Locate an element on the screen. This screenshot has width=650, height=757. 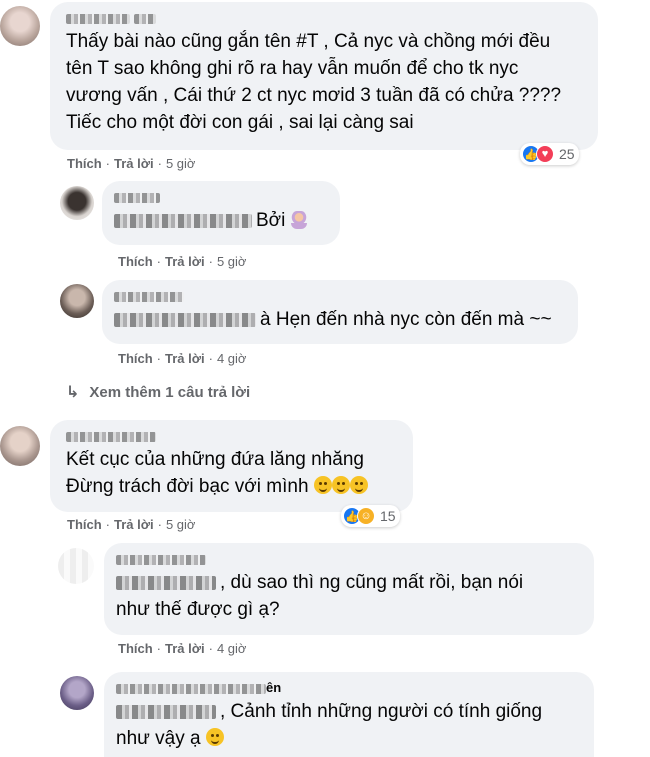
haha-reaction-icon: ☺ is located at coordinates (366, 516).